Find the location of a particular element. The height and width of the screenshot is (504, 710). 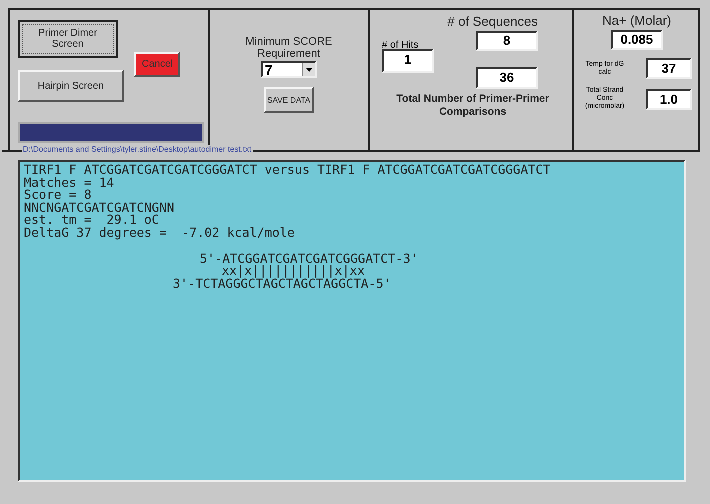

sequences-label: # of Sequences is located at coordinates (492, 21).